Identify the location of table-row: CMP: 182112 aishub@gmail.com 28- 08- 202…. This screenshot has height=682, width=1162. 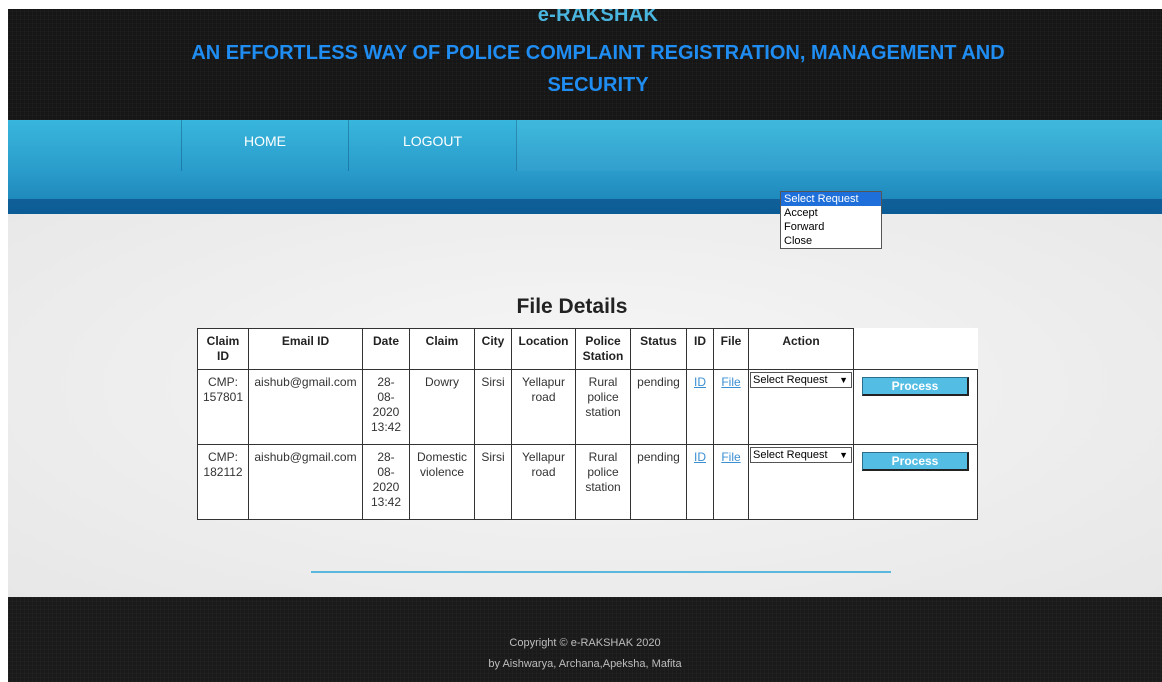
(587, 482).